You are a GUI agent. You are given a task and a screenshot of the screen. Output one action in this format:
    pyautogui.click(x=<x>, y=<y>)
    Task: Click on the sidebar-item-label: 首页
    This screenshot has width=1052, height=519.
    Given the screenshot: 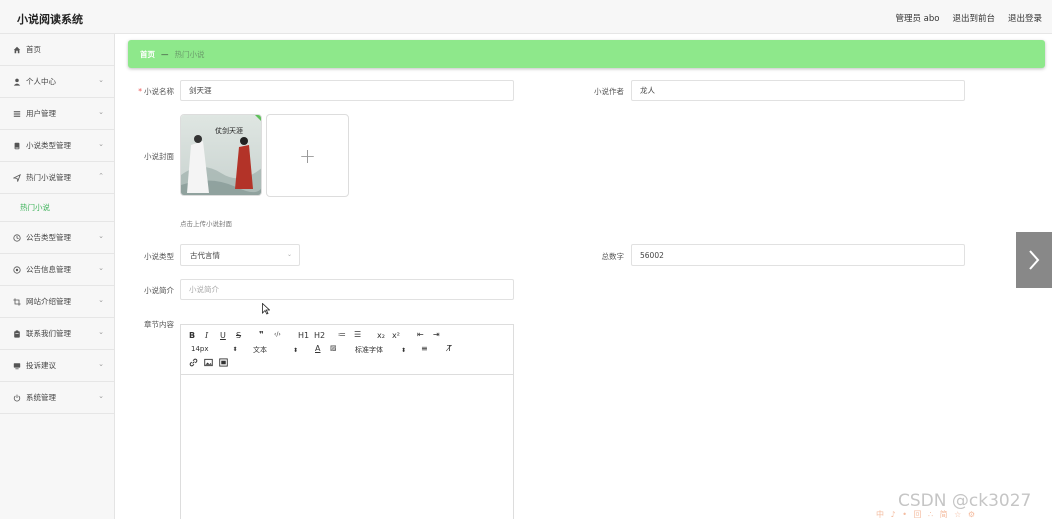 What is the action you would take?
    pyautogui.click(x=33, y=49)
    